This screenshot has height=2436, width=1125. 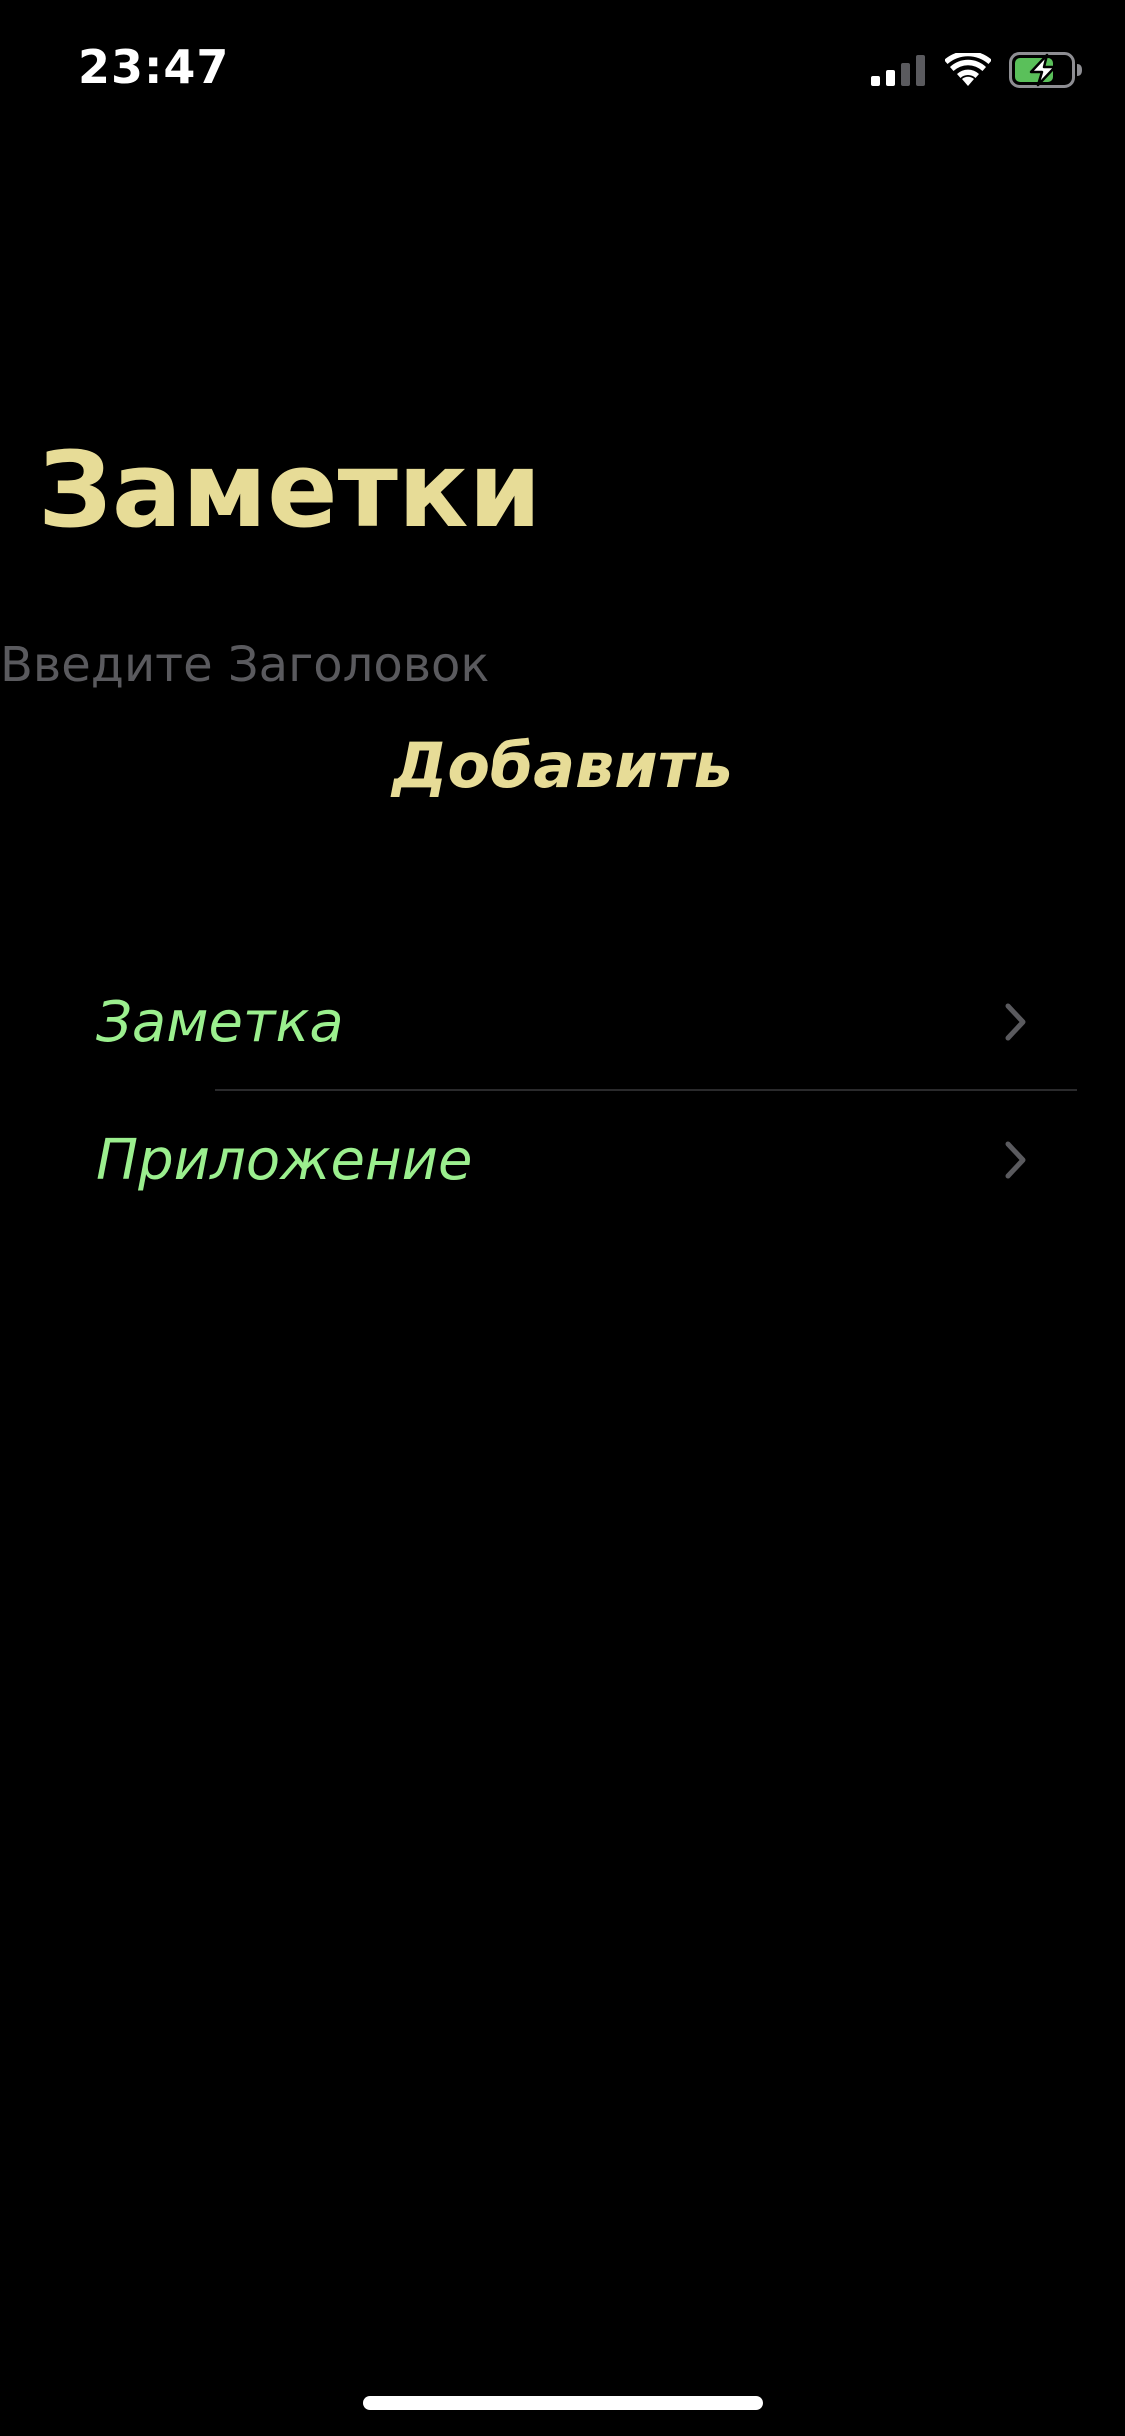 What do you see at coordinates (350, 665) in the screenshot?
I see `title-input` at bounding box center [350, 665].